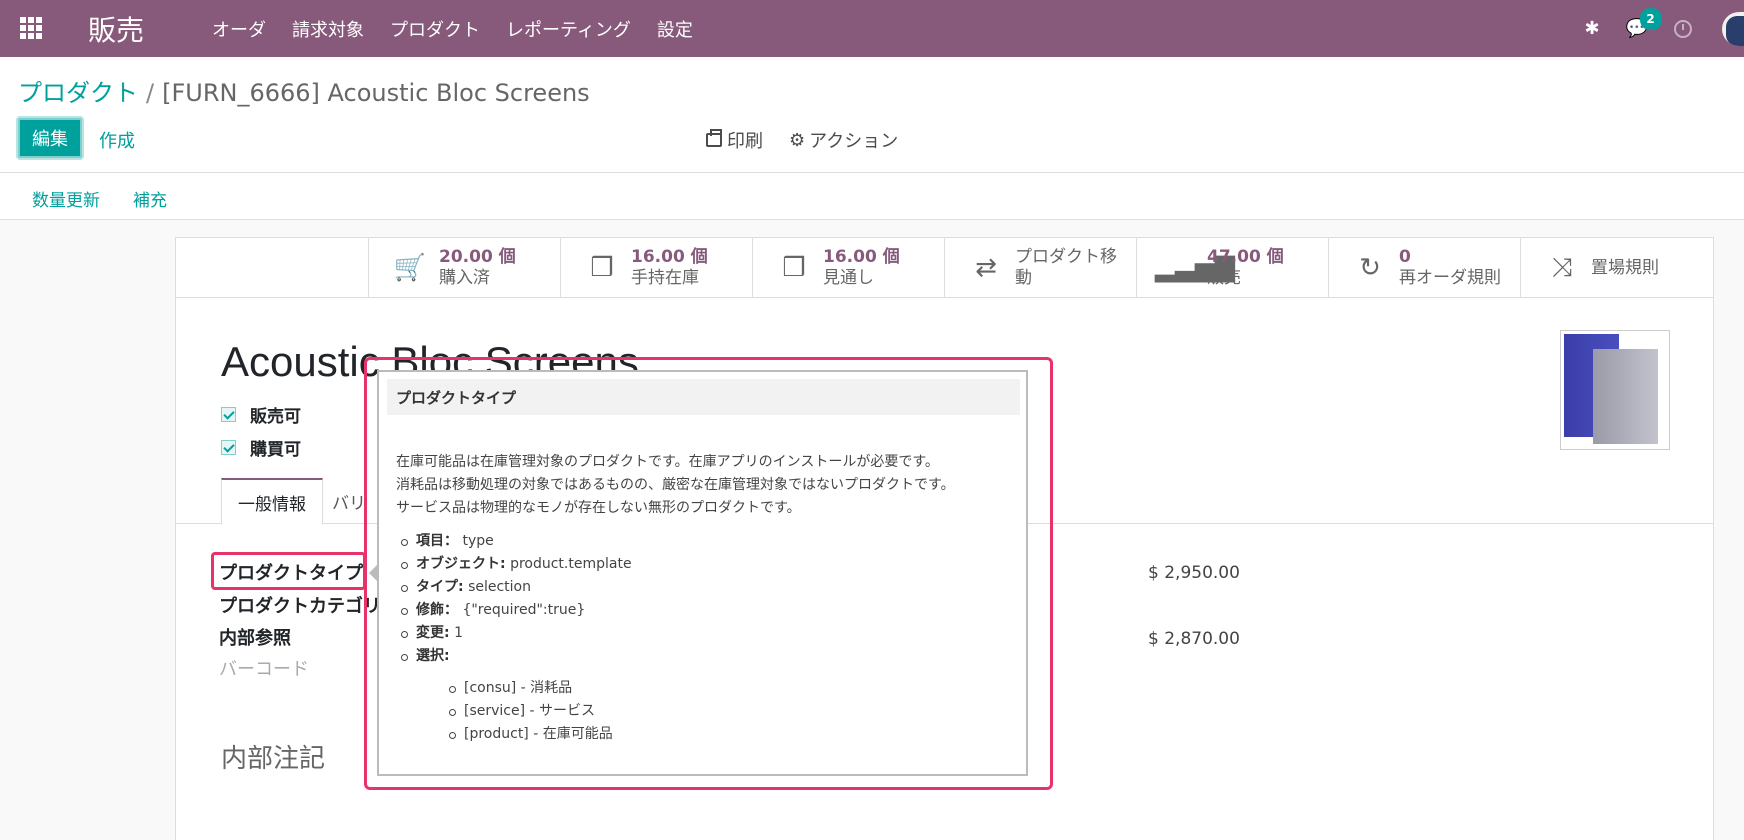  Describe the element at coordinates (1683, 28) in the screenshot. I see `clock-icon` at that location.